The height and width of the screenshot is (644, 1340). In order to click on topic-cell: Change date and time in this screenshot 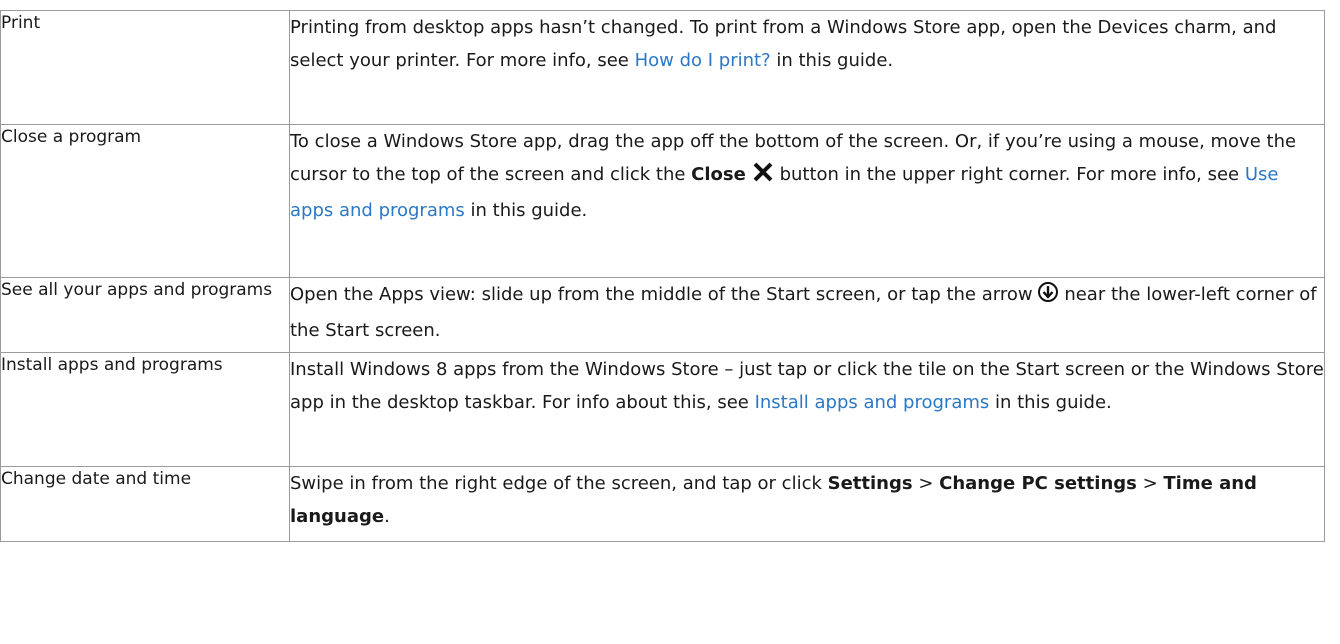, I will do `click(145, 504)`.